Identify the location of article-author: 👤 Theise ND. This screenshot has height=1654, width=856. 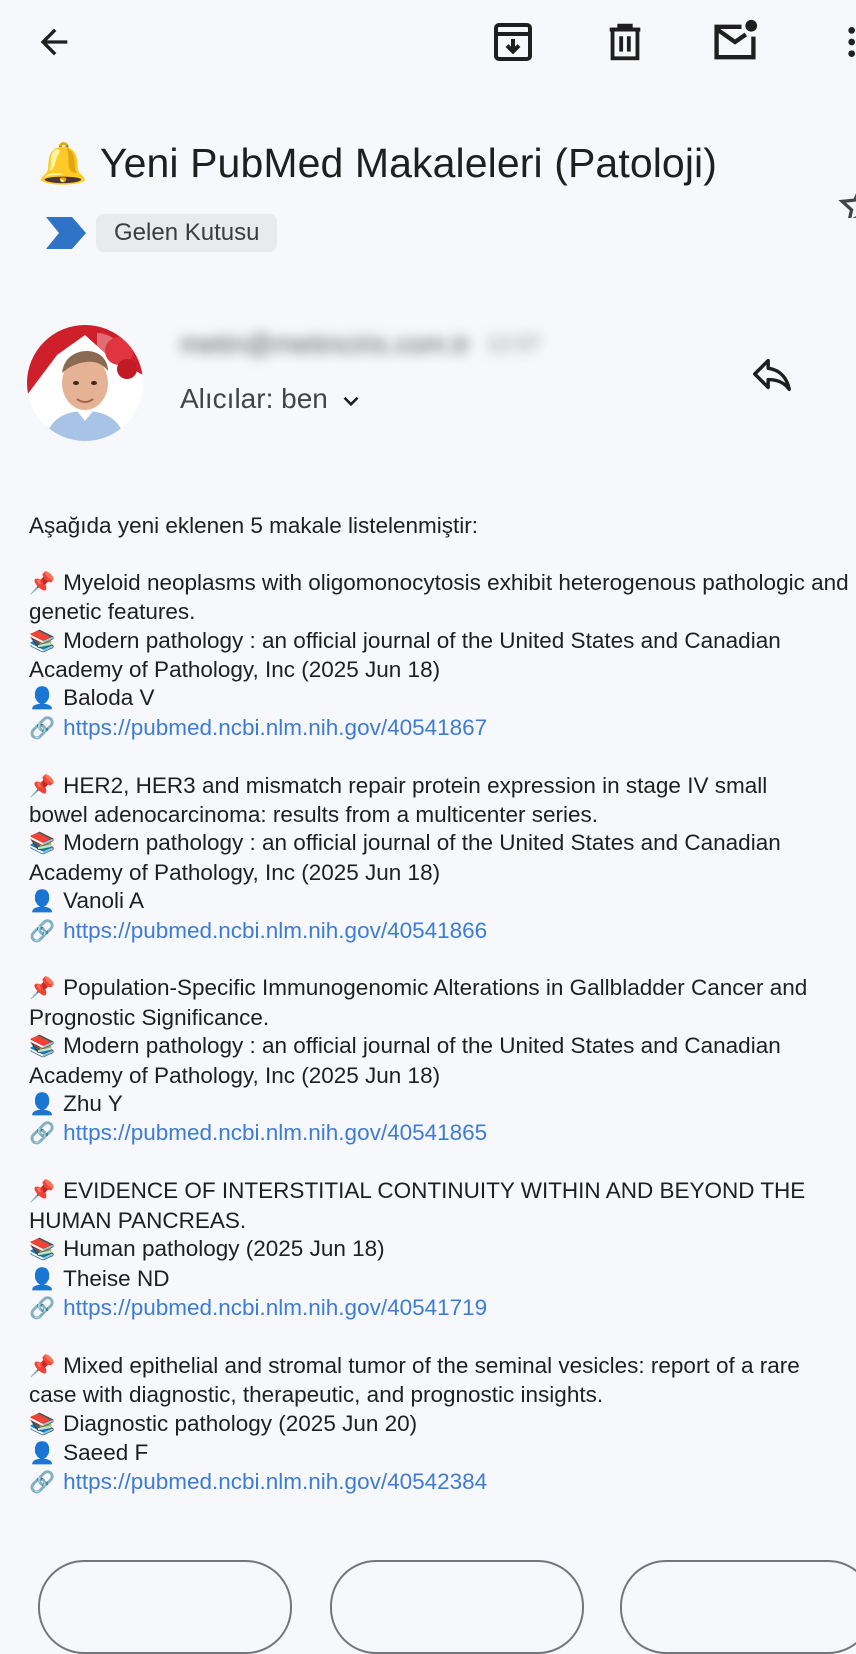
(99, 1278).